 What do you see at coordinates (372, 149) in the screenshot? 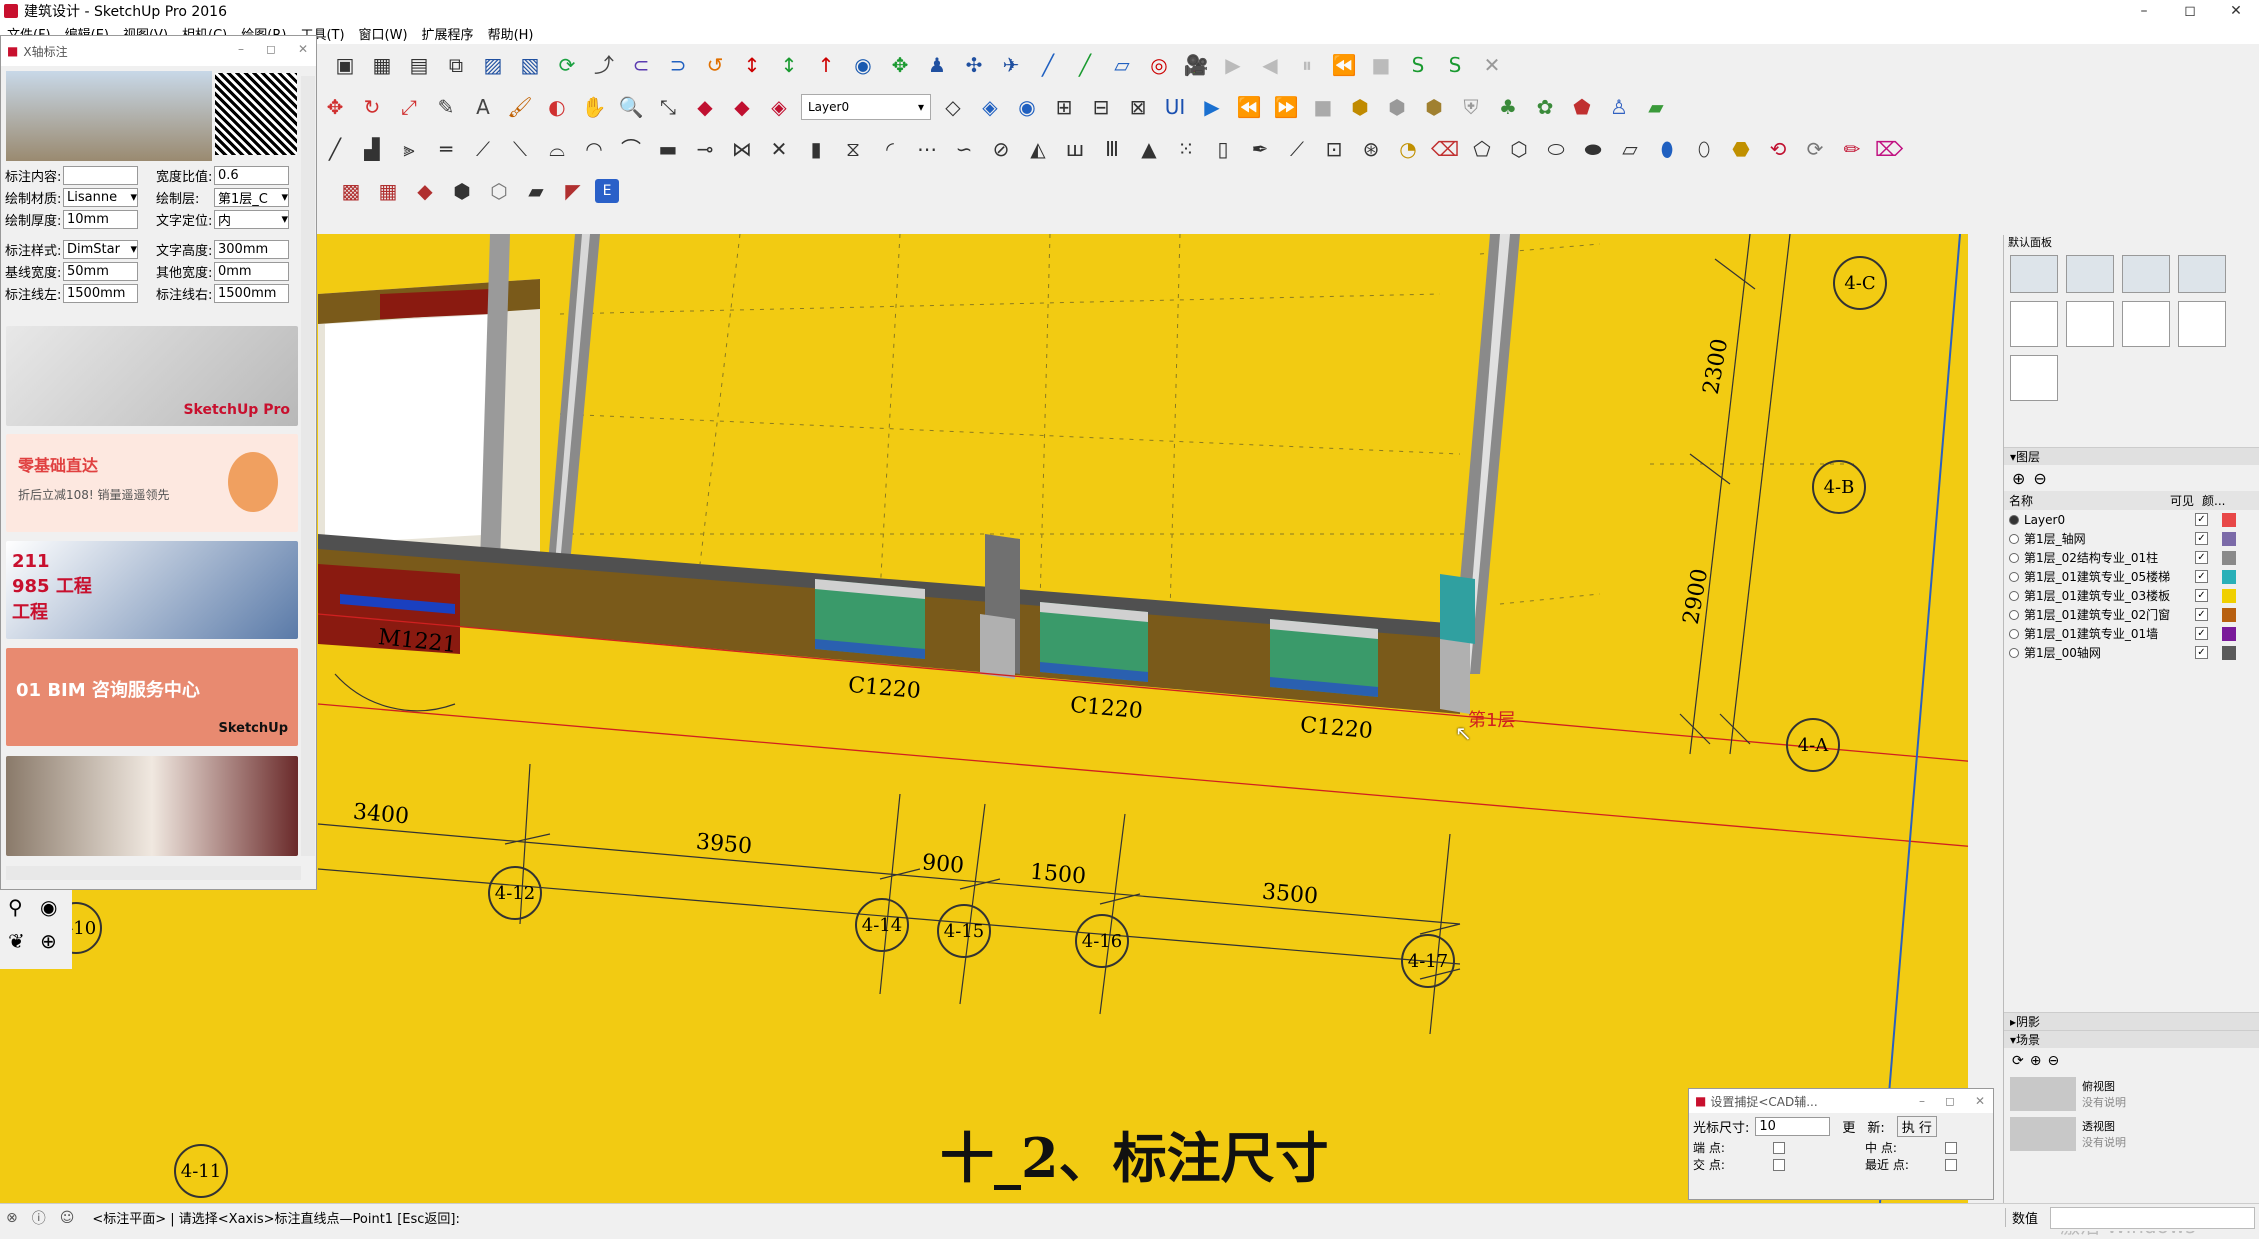
I see `stairs-icon: ▟` at bounding box center [372, 149].